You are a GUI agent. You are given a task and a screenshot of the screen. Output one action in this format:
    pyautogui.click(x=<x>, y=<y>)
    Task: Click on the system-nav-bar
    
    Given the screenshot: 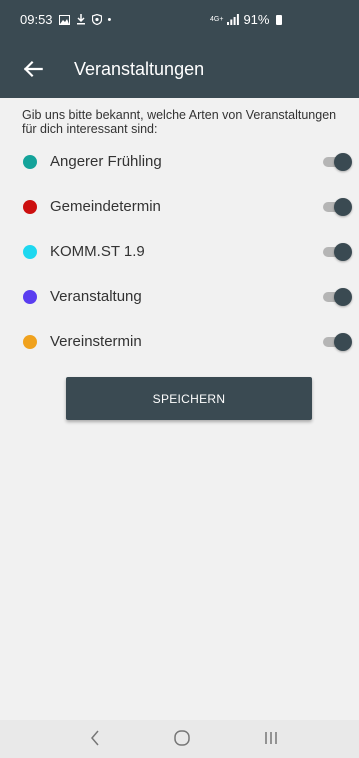 What is the action you would take?
    pyautogui.click(x=179, y=739)
    